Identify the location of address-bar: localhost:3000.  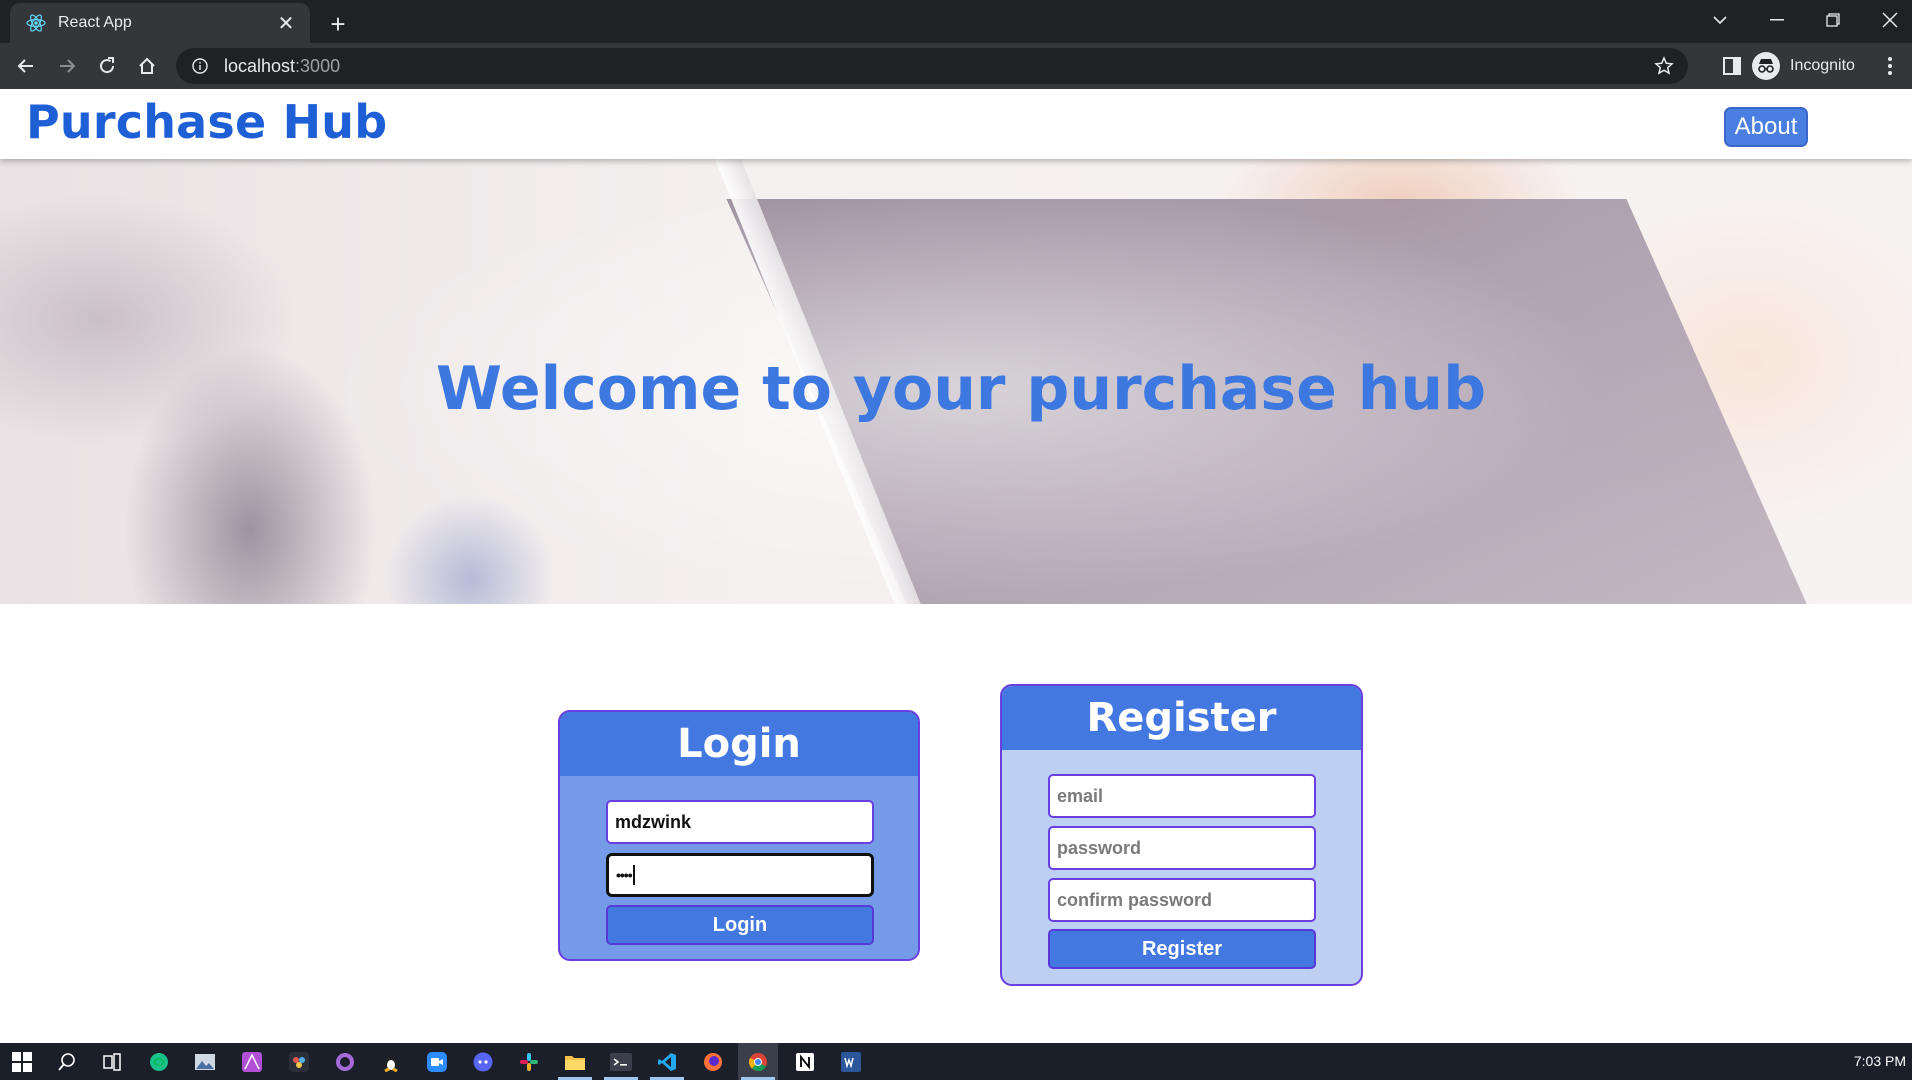
(932, 66).